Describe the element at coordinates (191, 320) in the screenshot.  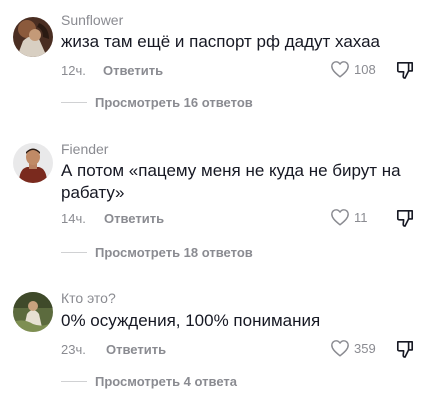
I see `comment-text: 0% осуждения, 100% понимания` at that location.